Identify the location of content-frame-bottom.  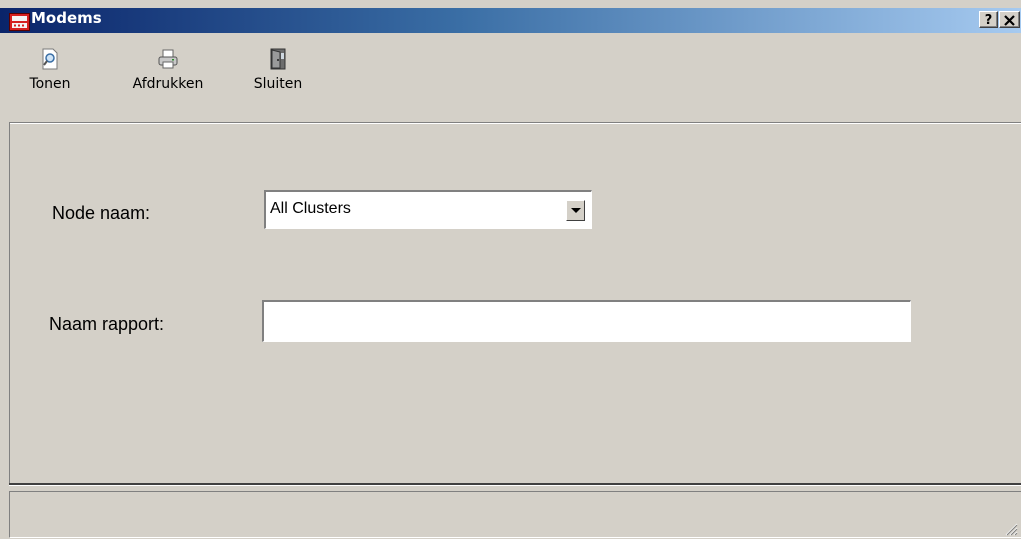
(515, 484).